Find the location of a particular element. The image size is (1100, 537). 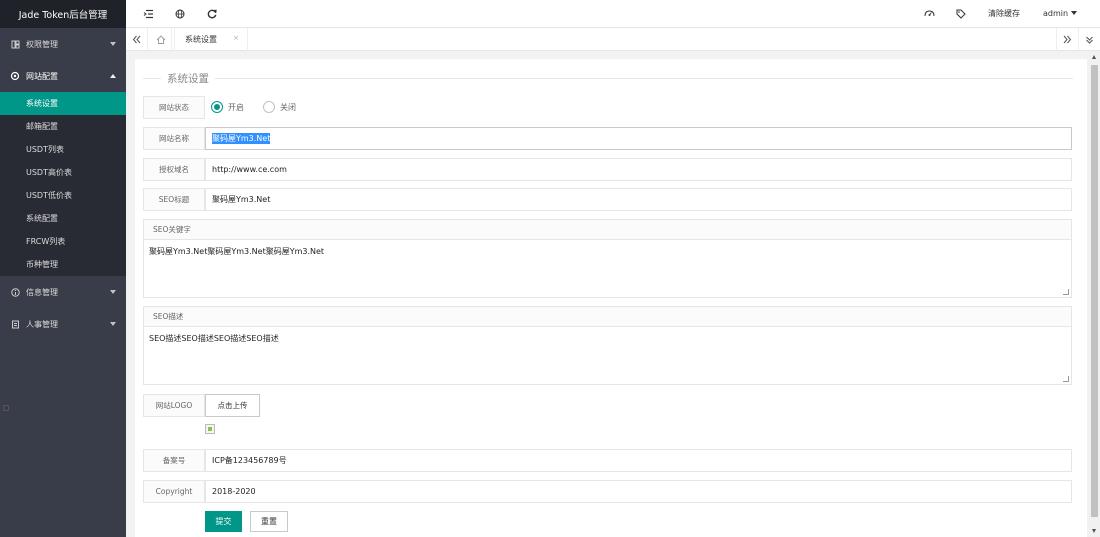

tab-system-settings: 系统设置 × is located at coordinates (211, 39).